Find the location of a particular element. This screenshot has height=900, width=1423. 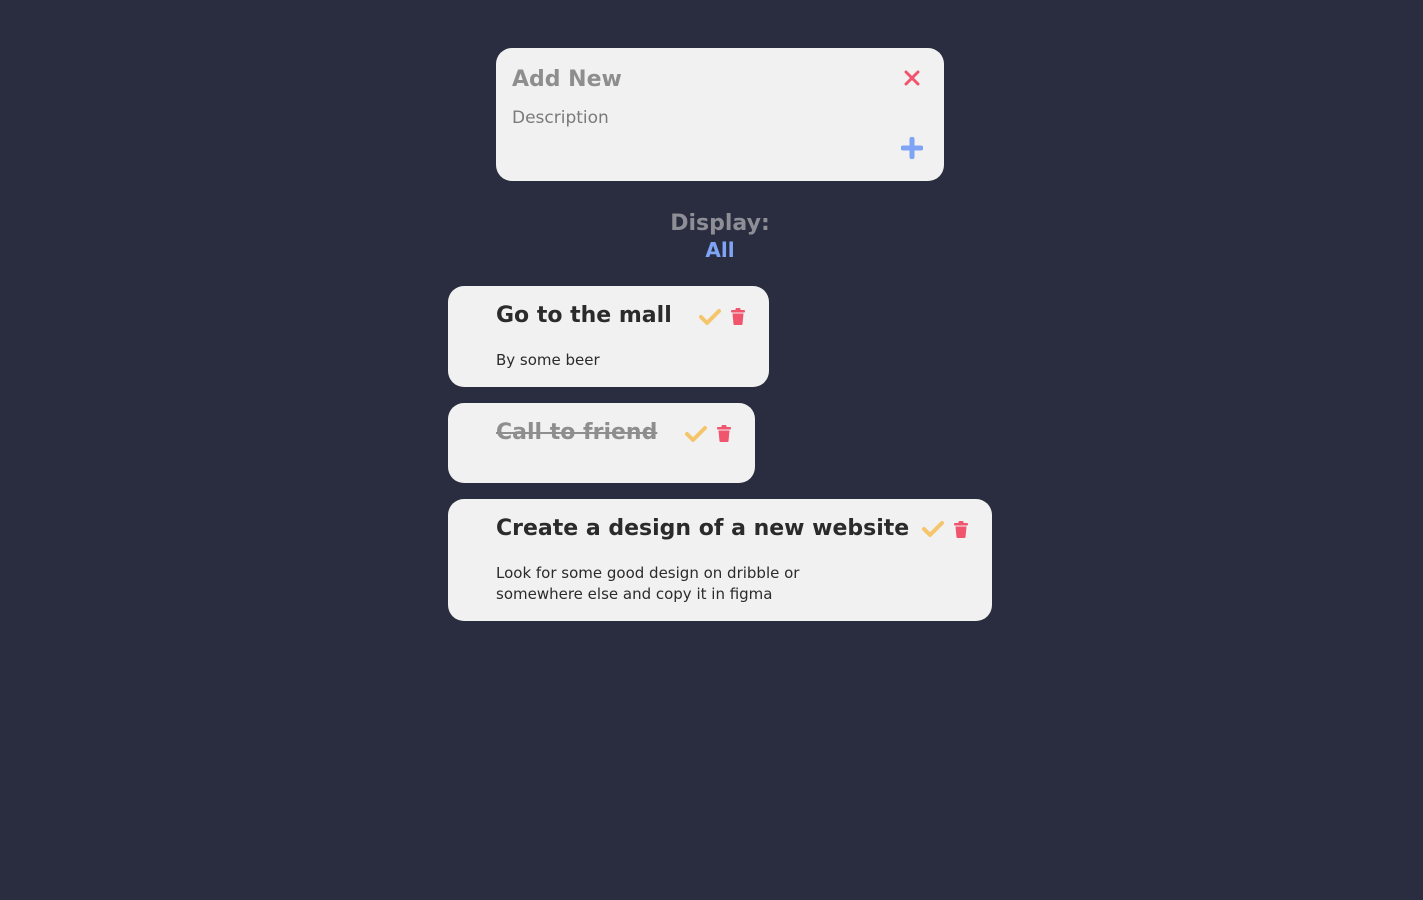

display-filter: Display: All is located at coordinates (720, 236).